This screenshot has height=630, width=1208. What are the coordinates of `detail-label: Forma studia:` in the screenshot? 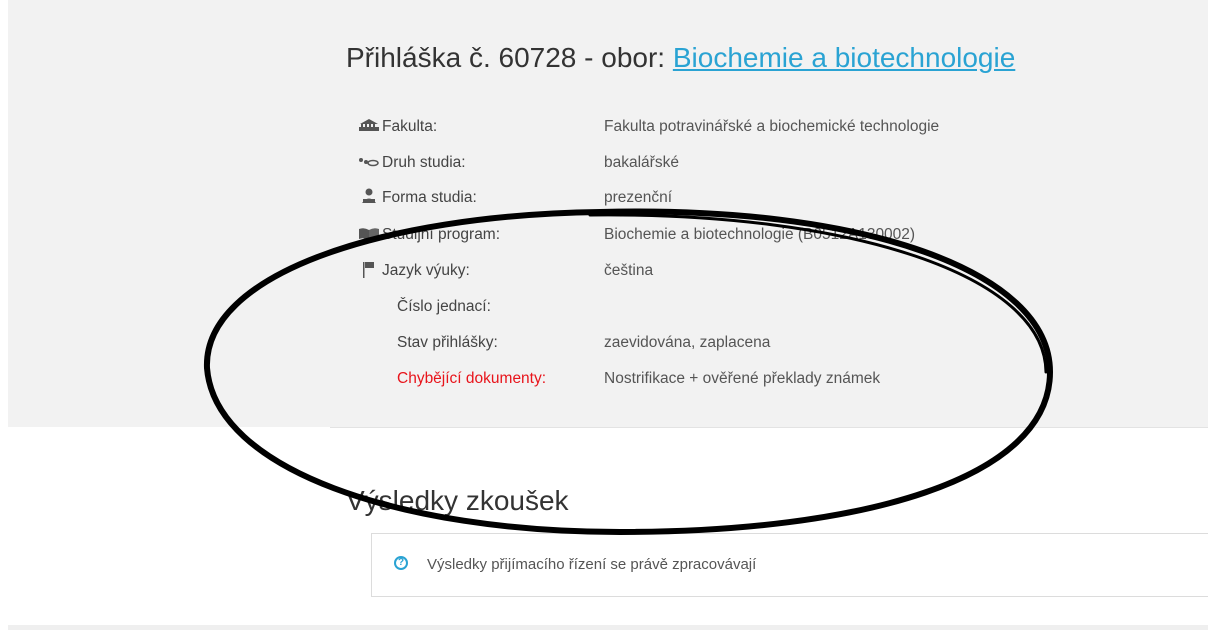 It's located at (429, 197).